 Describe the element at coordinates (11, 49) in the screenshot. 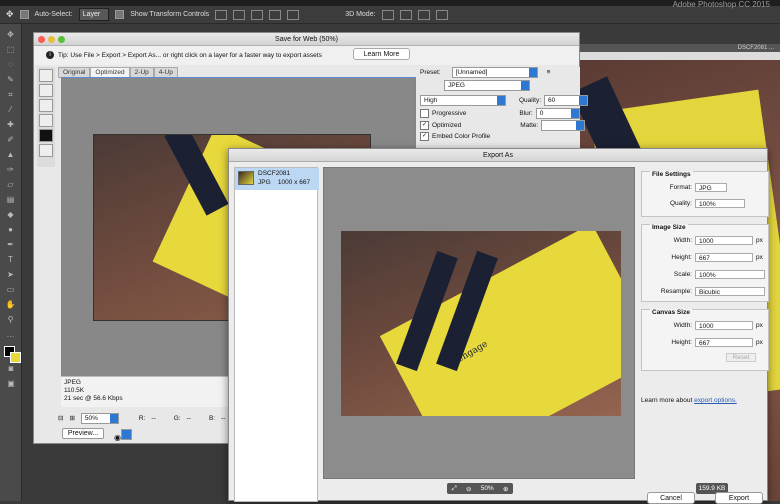

I see `marquee-tool-icon: ⬚` at that location.